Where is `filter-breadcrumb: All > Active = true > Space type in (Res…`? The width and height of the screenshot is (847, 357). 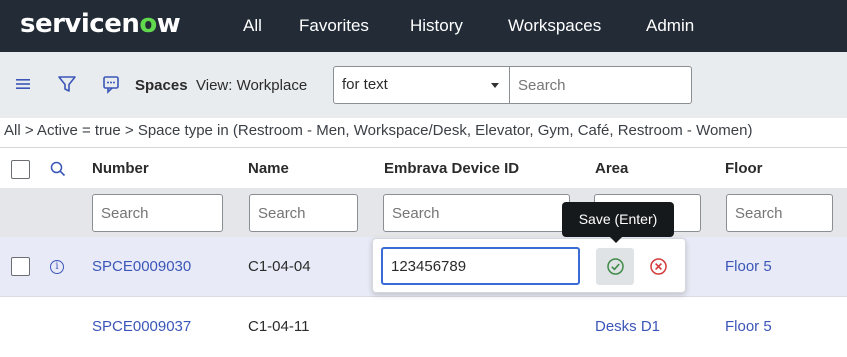 filter-breadcrumb: All > Active = true > Space type in (Res… is located at coordinates (378, 130).